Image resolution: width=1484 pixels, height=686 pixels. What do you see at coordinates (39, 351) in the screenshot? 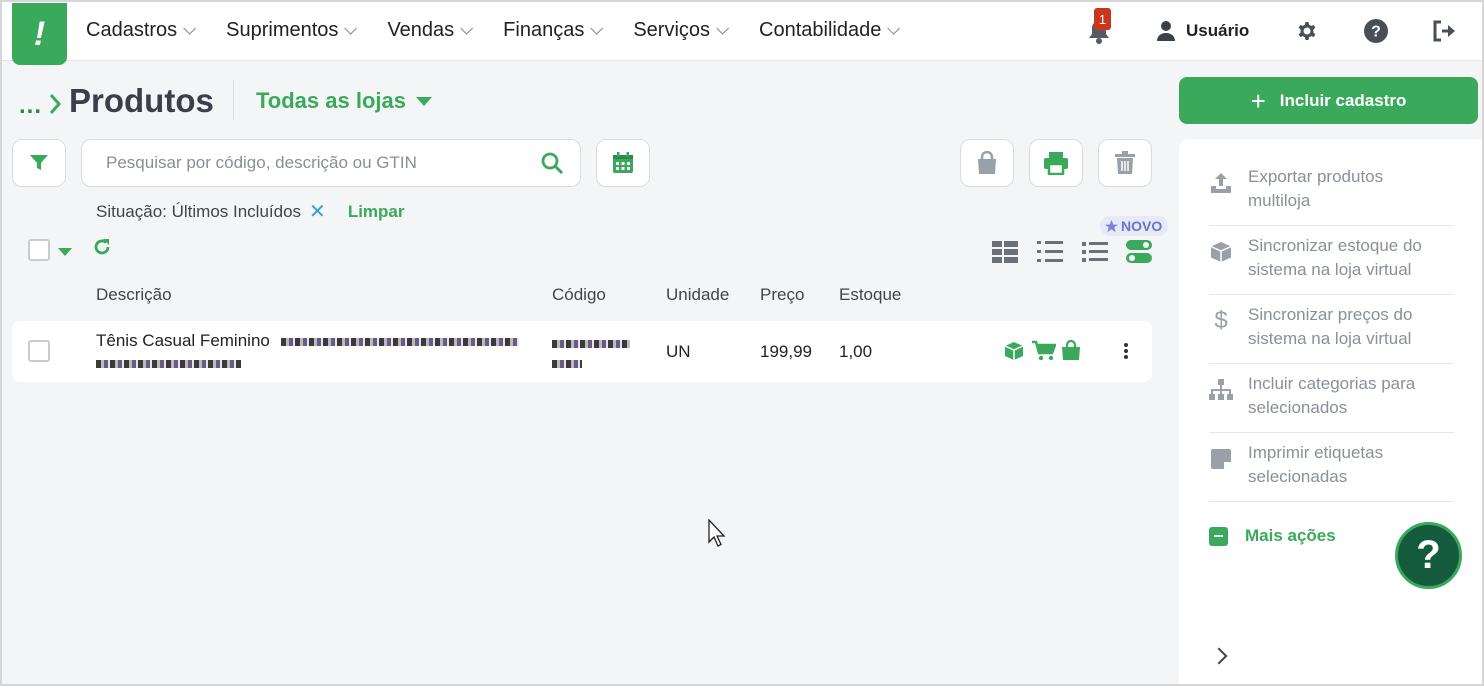
I see `row-checkbox` at bounding box center [39, 351].